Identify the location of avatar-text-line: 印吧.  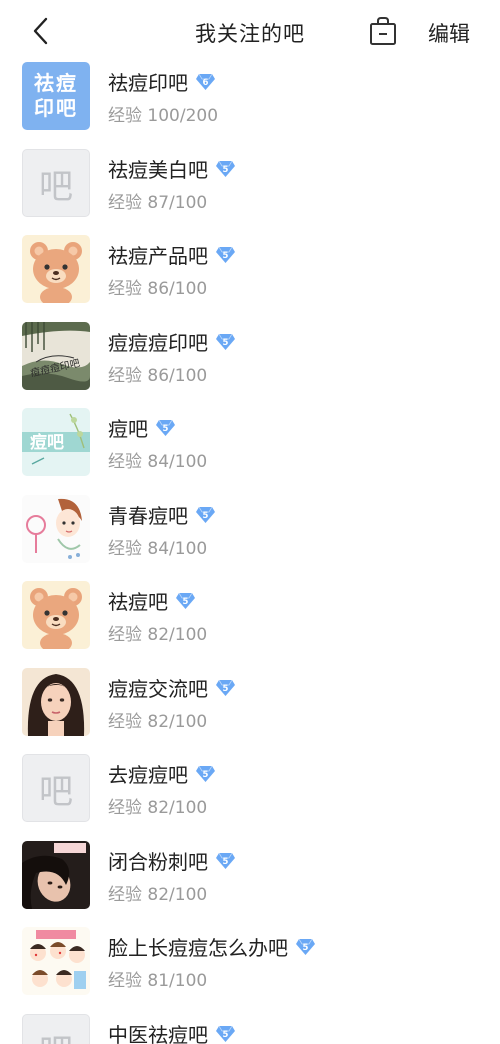
(56, 108).